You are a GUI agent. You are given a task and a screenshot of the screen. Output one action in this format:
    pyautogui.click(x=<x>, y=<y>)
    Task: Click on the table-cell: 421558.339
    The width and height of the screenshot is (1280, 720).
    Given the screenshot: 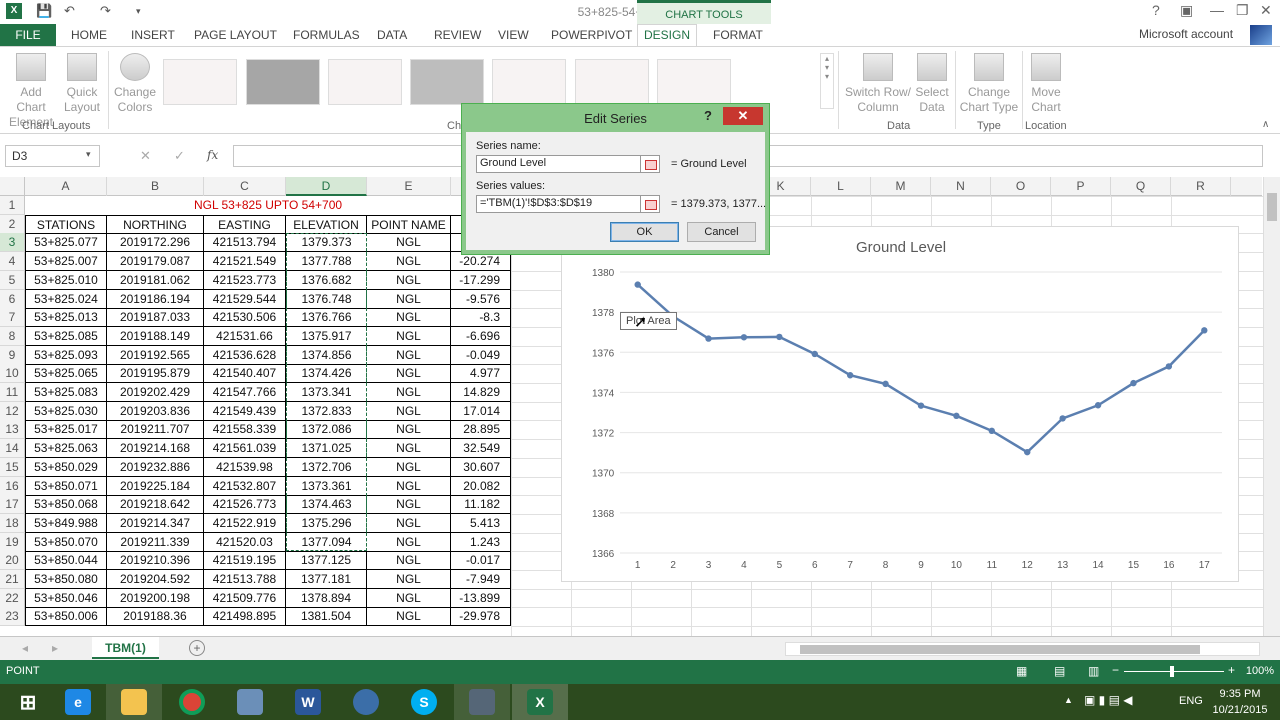 What is the action you would take?
    pyautogui.click(x=245, y=430)
    